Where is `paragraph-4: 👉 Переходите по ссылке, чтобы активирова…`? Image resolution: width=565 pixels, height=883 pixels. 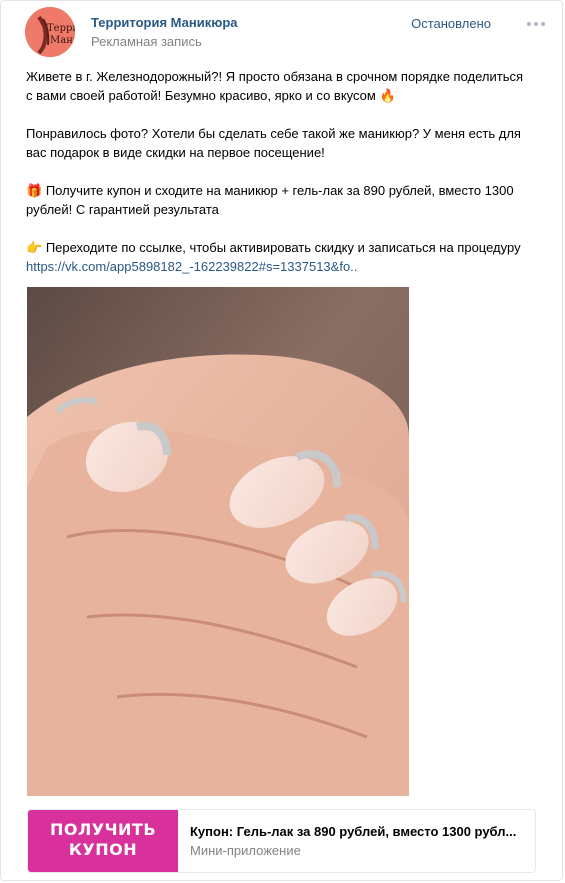 paragraph-4: 👉 Переходите по ссылке, чтобы активирова… is located at coordinates (283, 257).